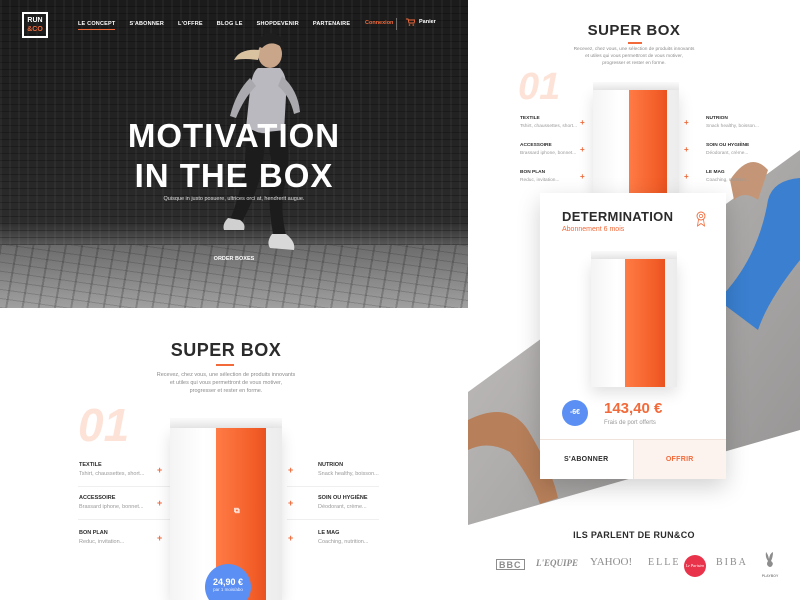 The height and width of the screenshot is (600, 800). I want to click on playboy-label: PLAYBOY, so click(770, 576).